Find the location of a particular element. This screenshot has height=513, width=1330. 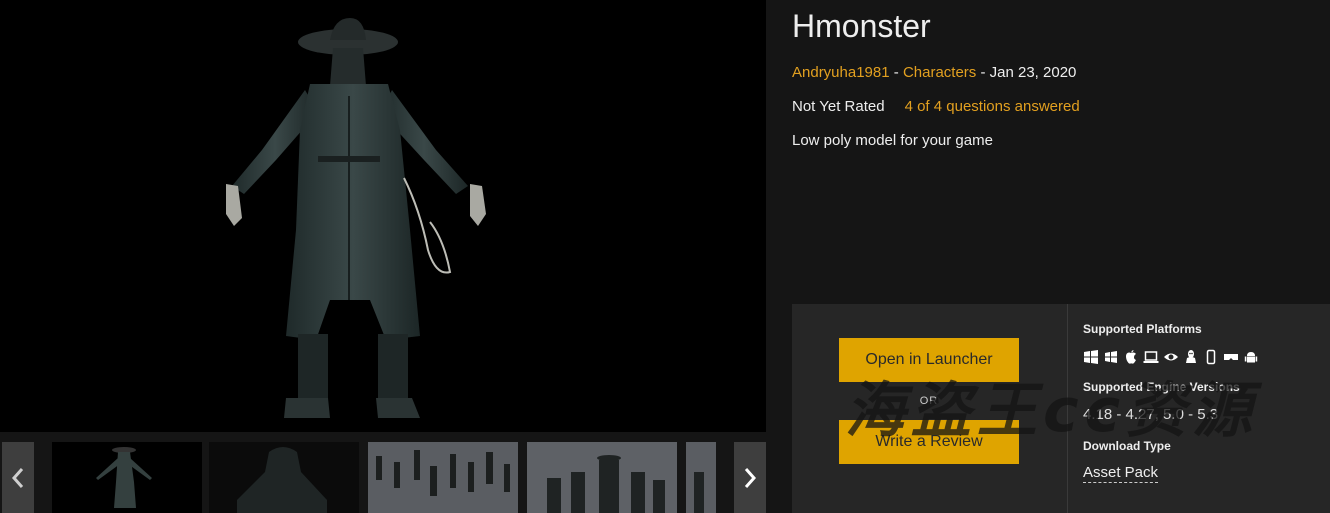

write-review-button: Write a Review is located at coordinates (929, 442).